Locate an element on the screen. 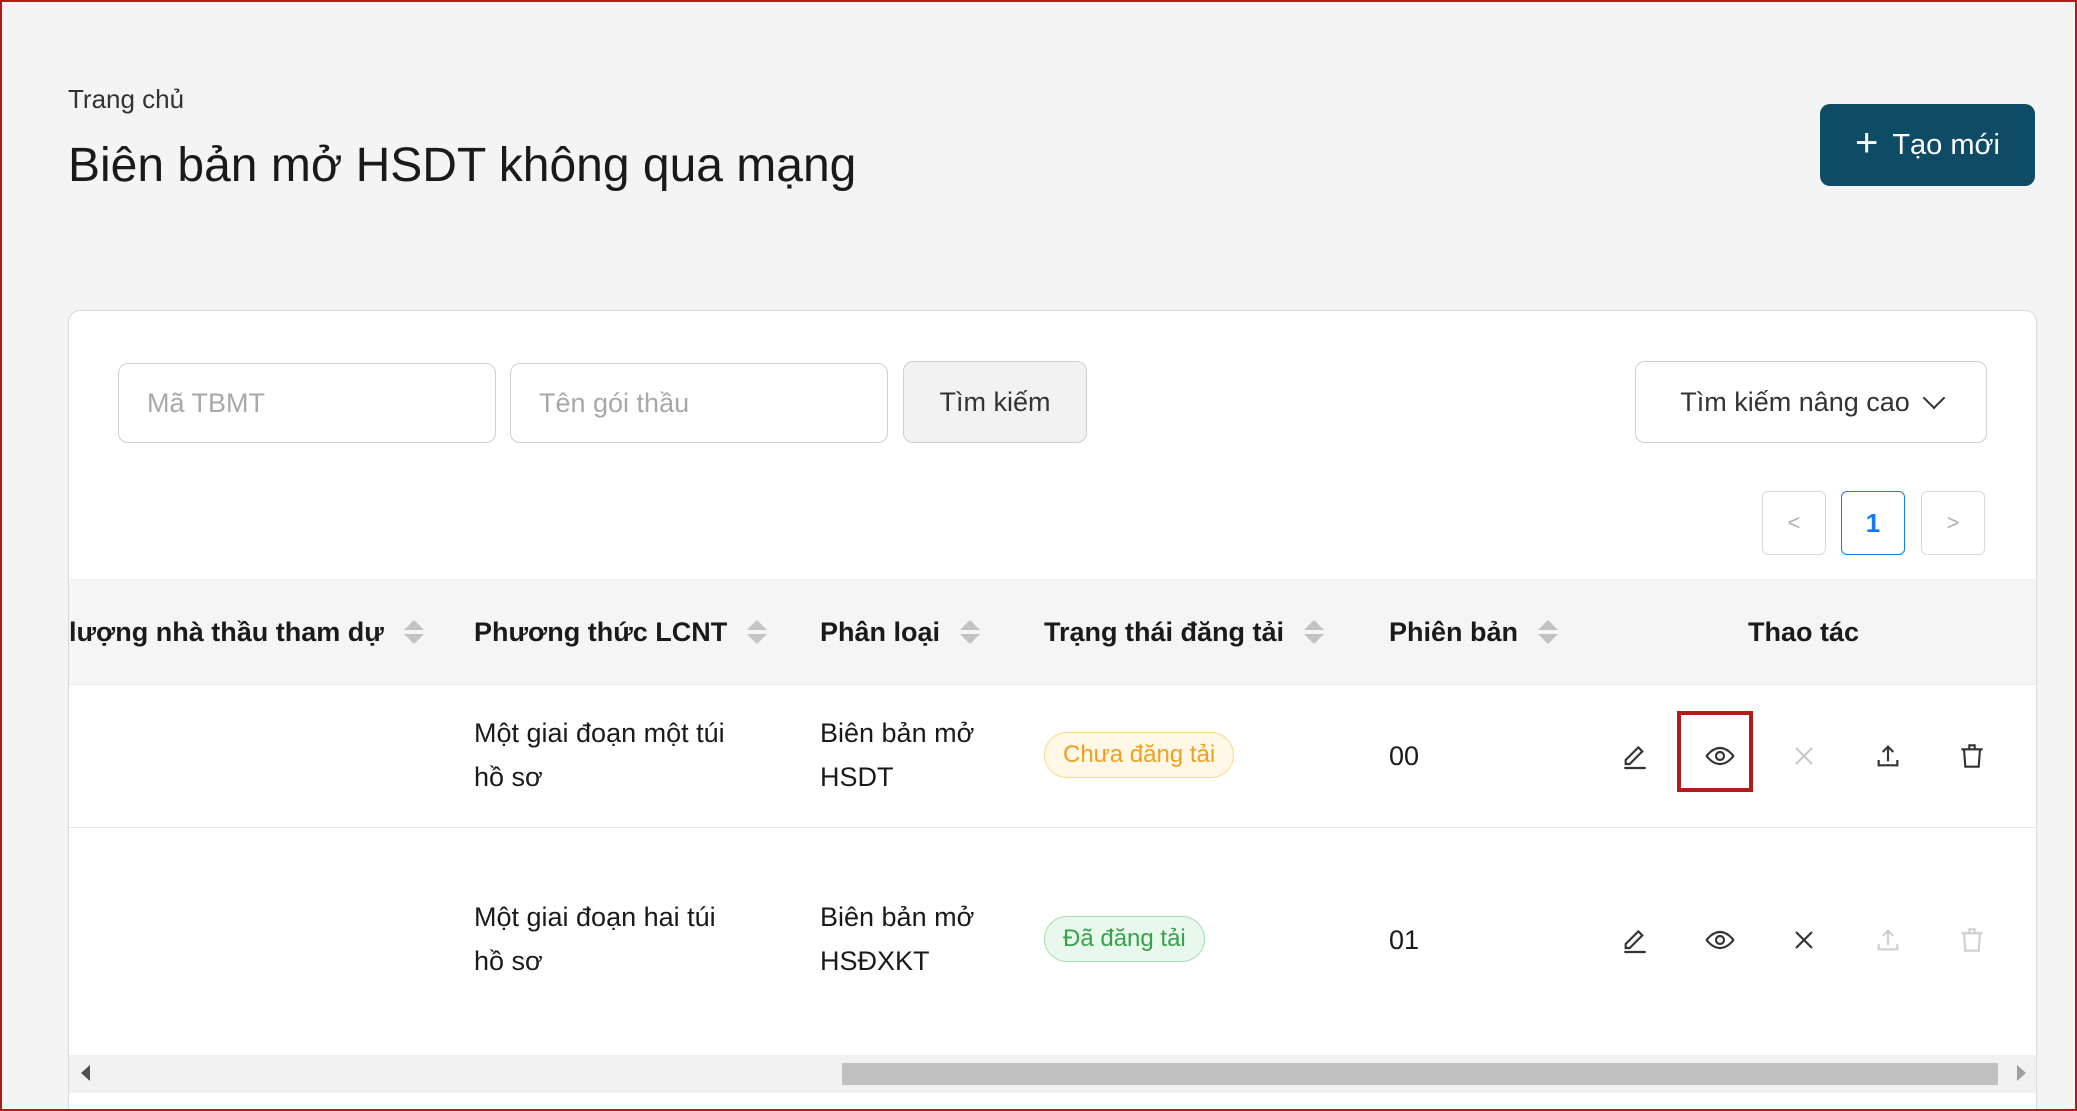 This screenshot has width=2077, height=1111. column-bidders-label: lượng nhà thầu tham dự is located at coordinates (226, 631).